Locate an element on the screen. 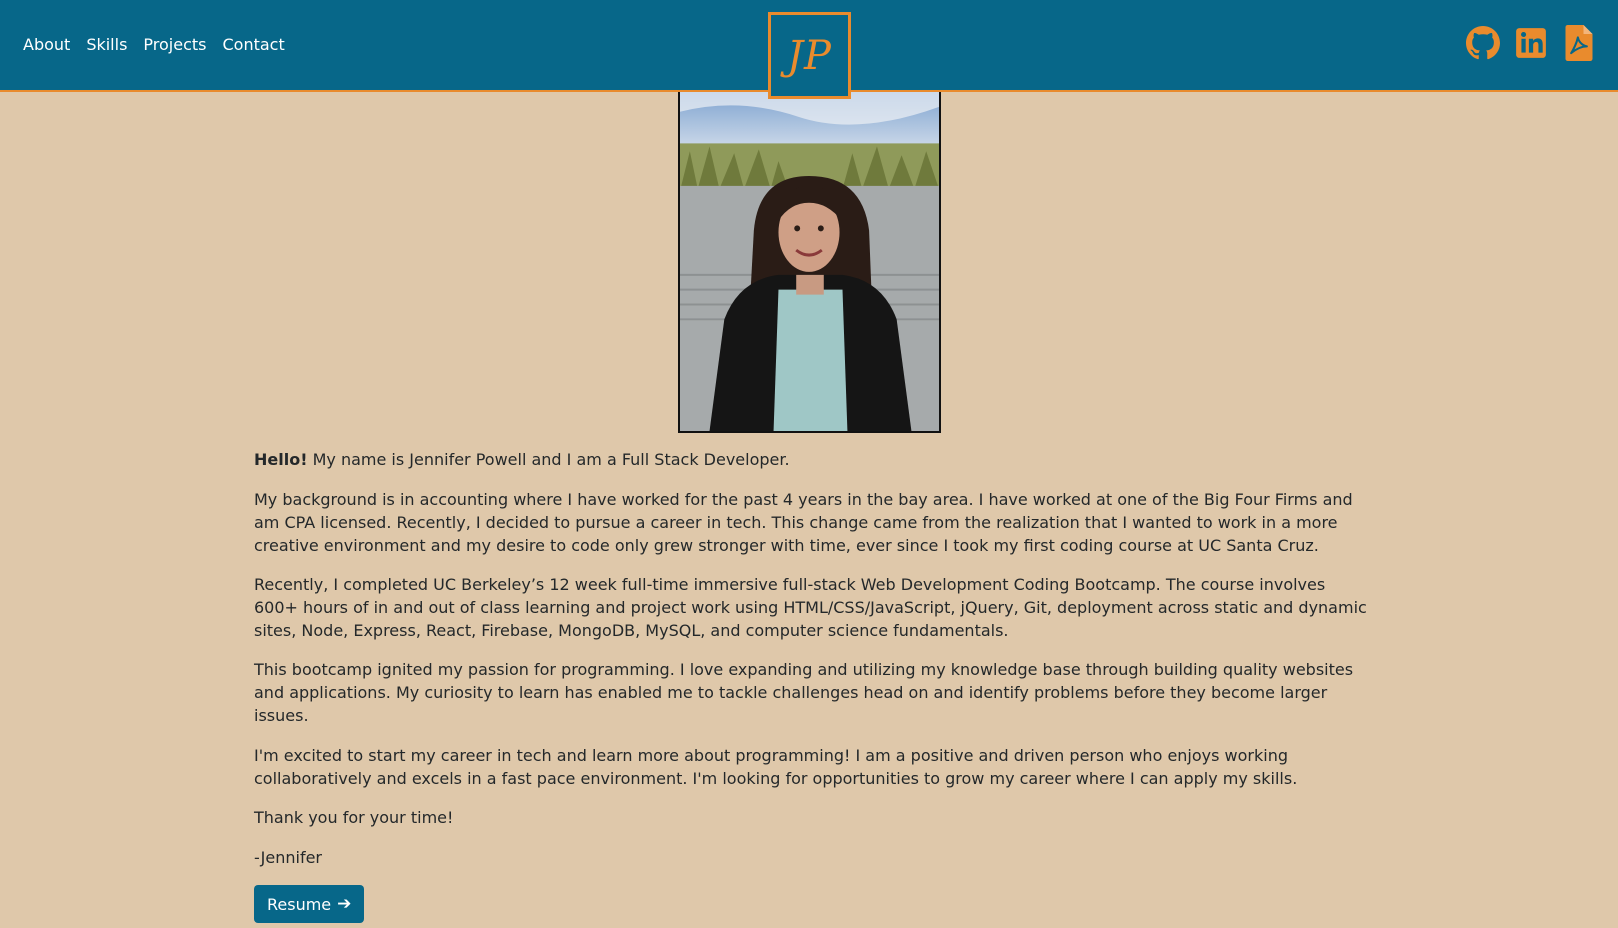  navbar: About Skills Projects Contact JP is located at coordinates (809, 49).